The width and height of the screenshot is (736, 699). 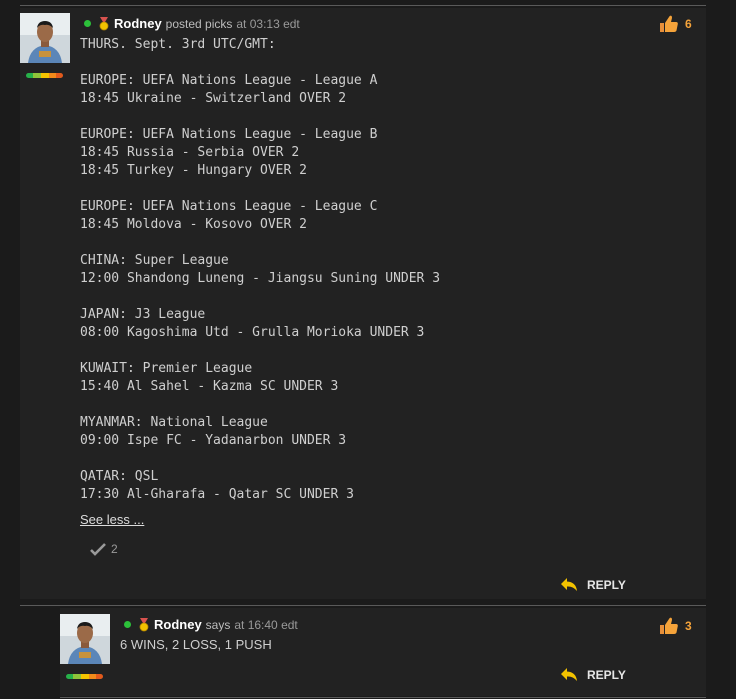 I want to click on post-line: 18:45 Russia - Serbia OVER 2, so click(x=190, y=152).